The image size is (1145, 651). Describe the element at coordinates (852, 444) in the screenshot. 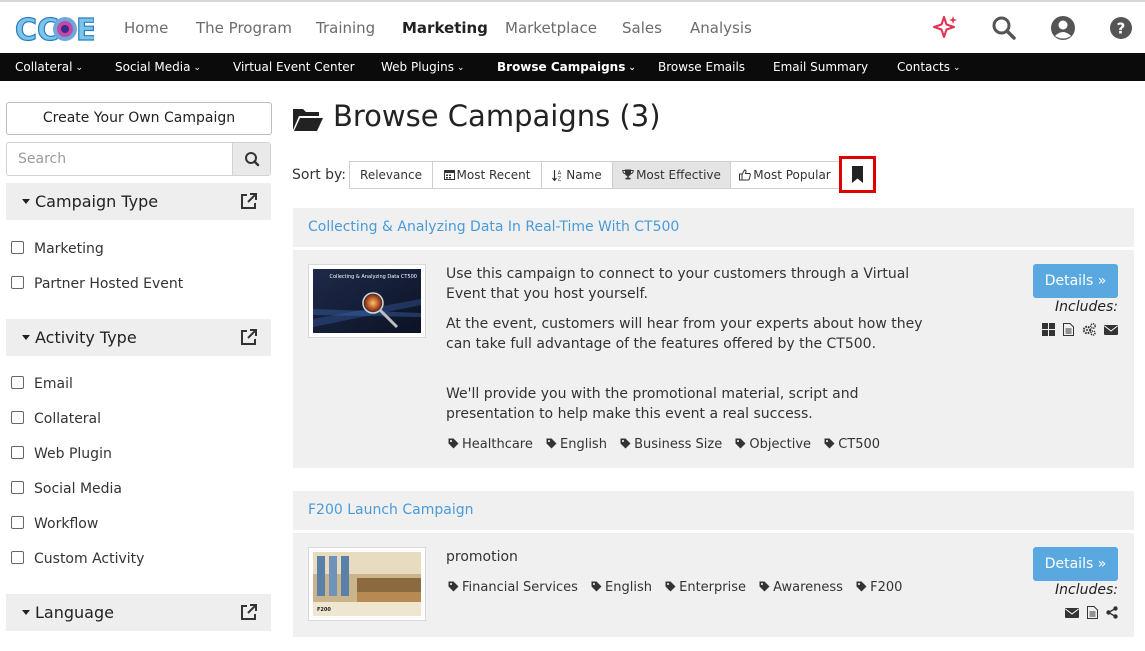

I see `tag: CT500` at that location.